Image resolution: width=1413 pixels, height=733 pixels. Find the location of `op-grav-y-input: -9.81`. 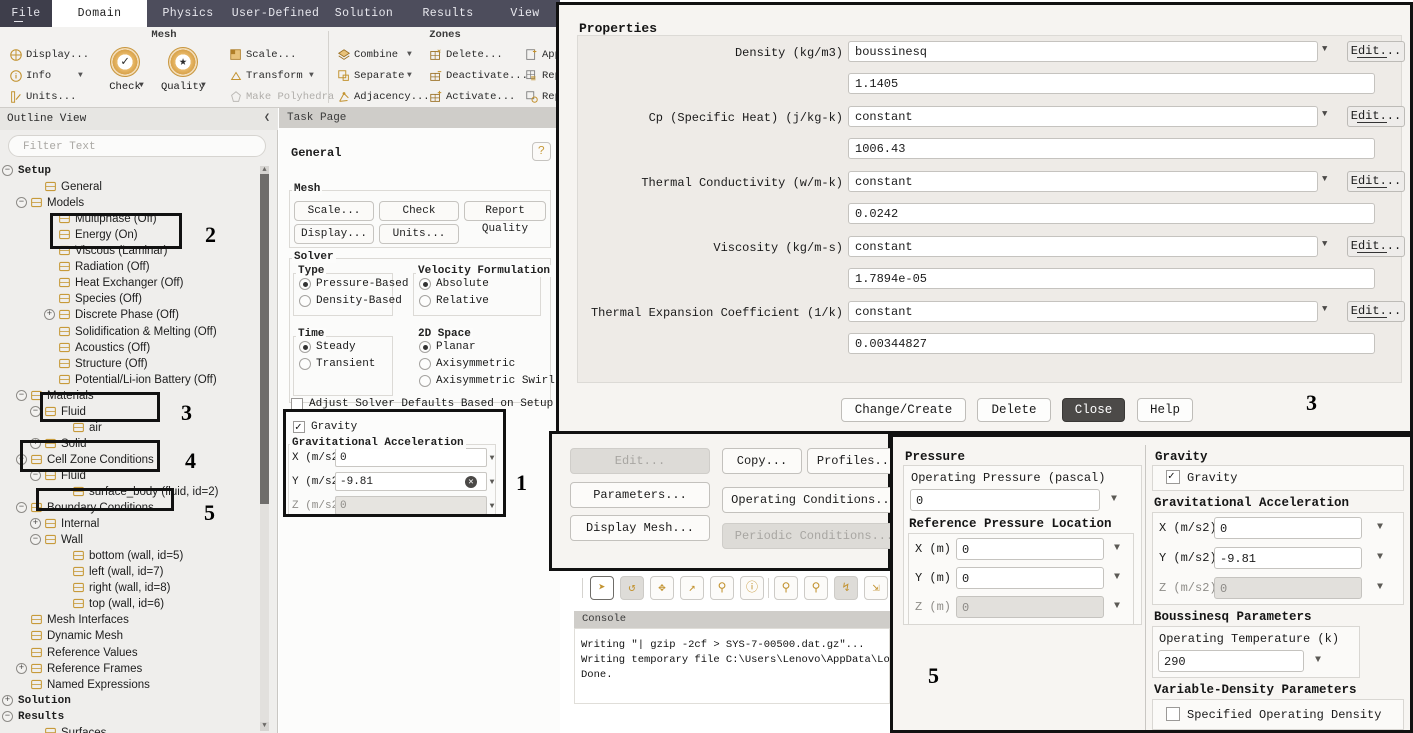

op-grav-y-input: -9.81 is located at coordinates (1288, 558).